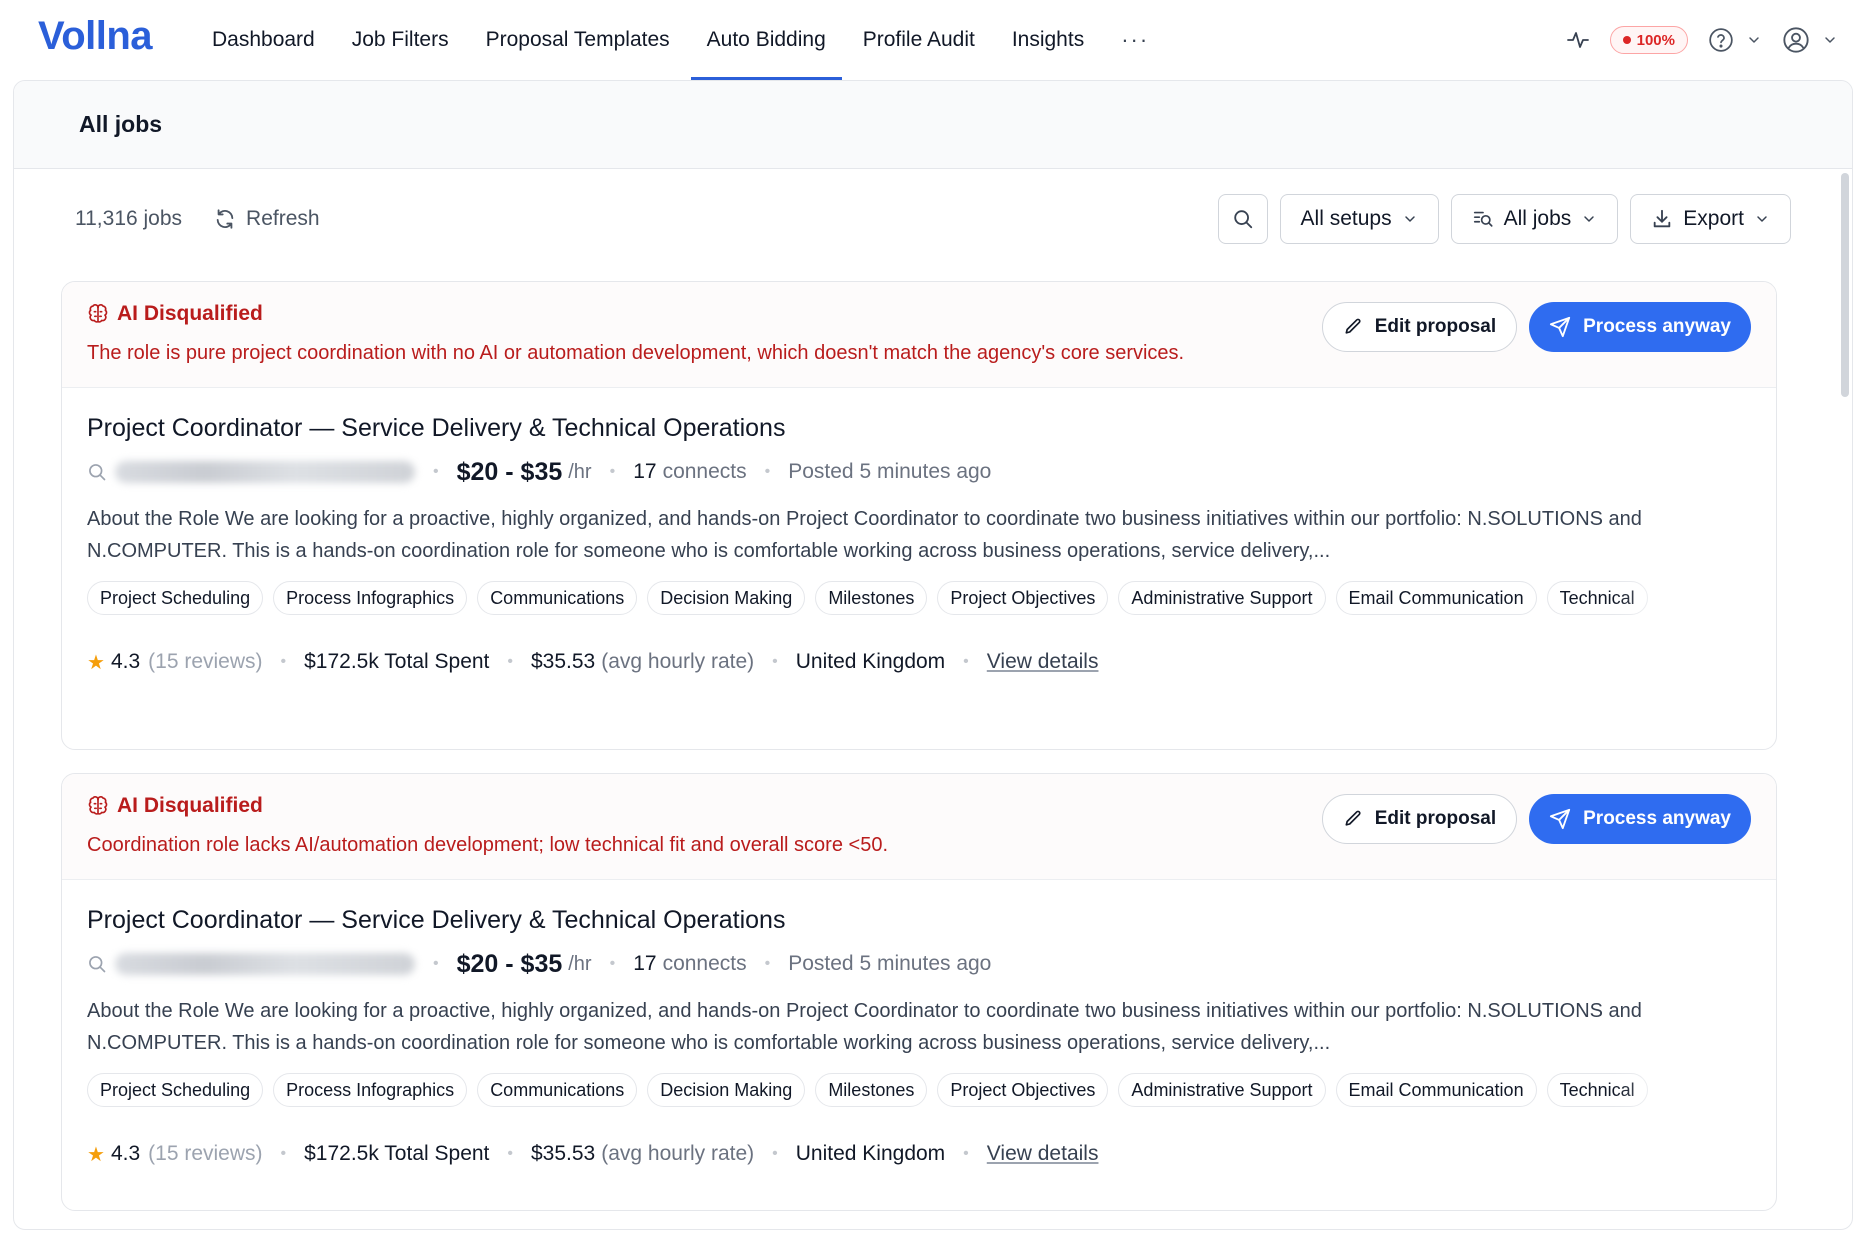 The height and width of the screenshot is (1238, 1866). Describe the element at coordinates (1483, 219) in the screenshot. I see `filter-search-icon` at that location.